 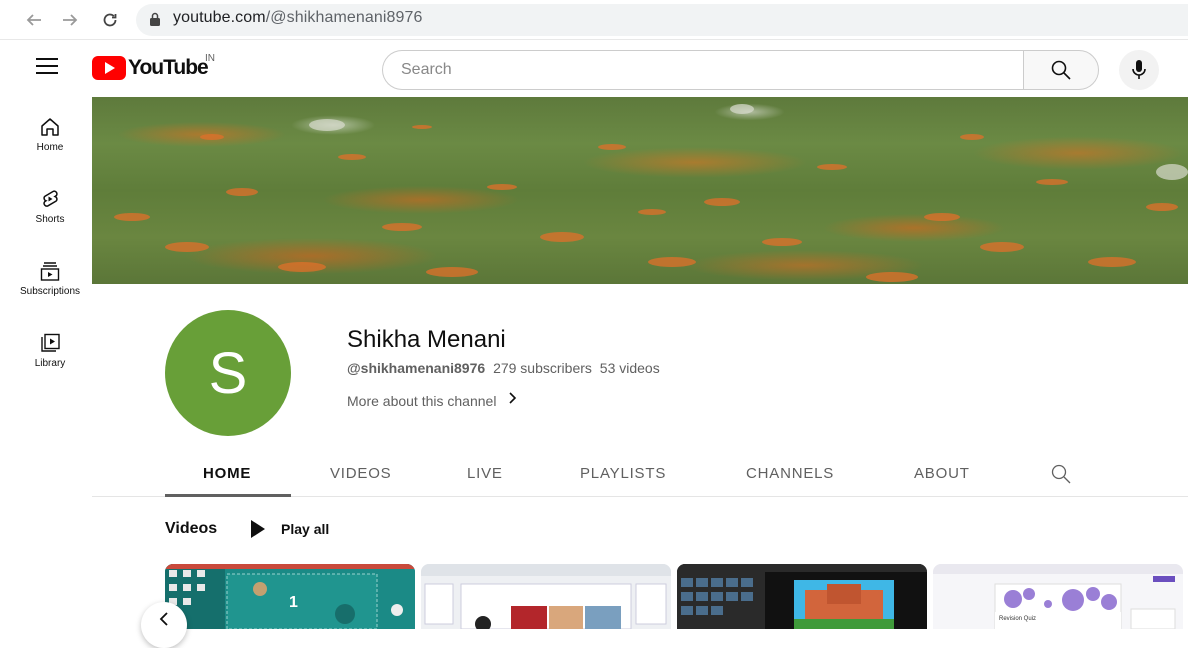 I want to click on channel-avatar: S, so click(x=228, y=373).